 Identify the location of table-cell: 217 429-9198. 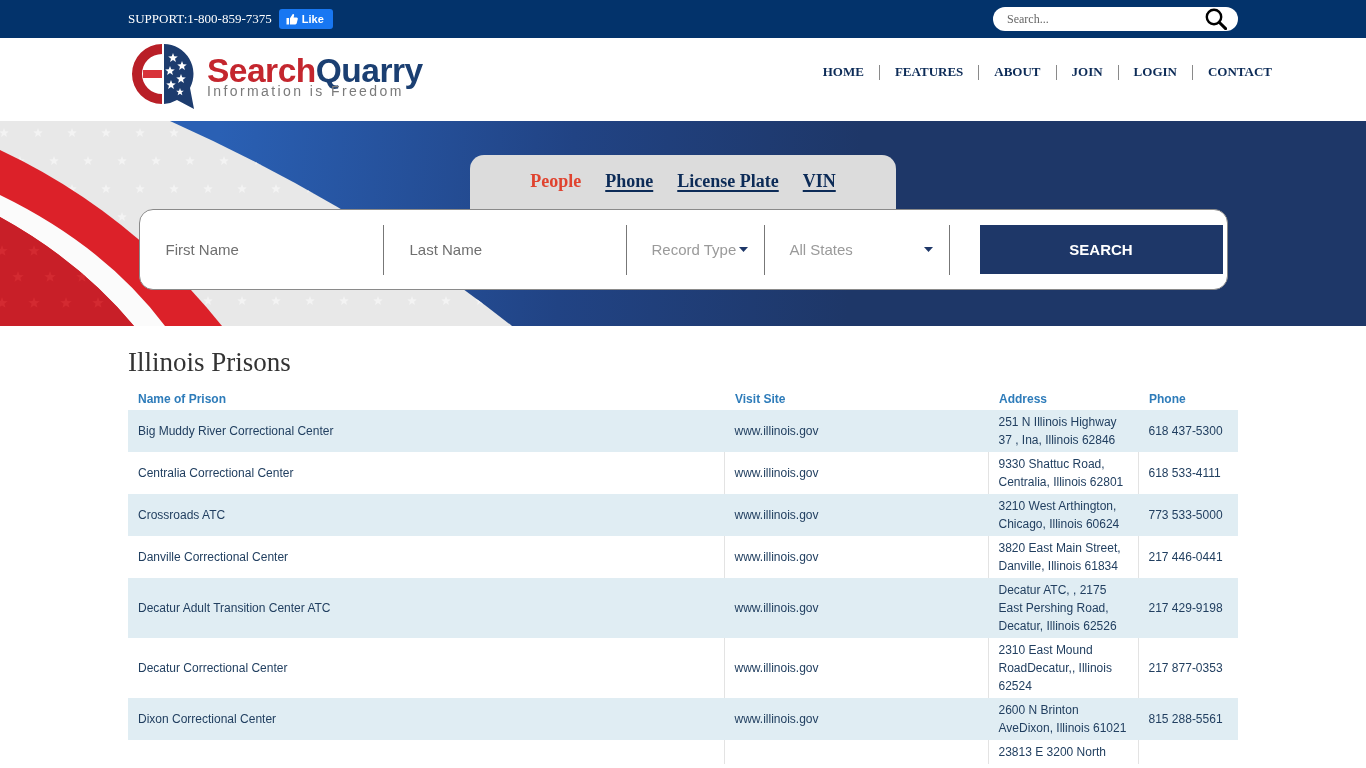
(1188, 608).